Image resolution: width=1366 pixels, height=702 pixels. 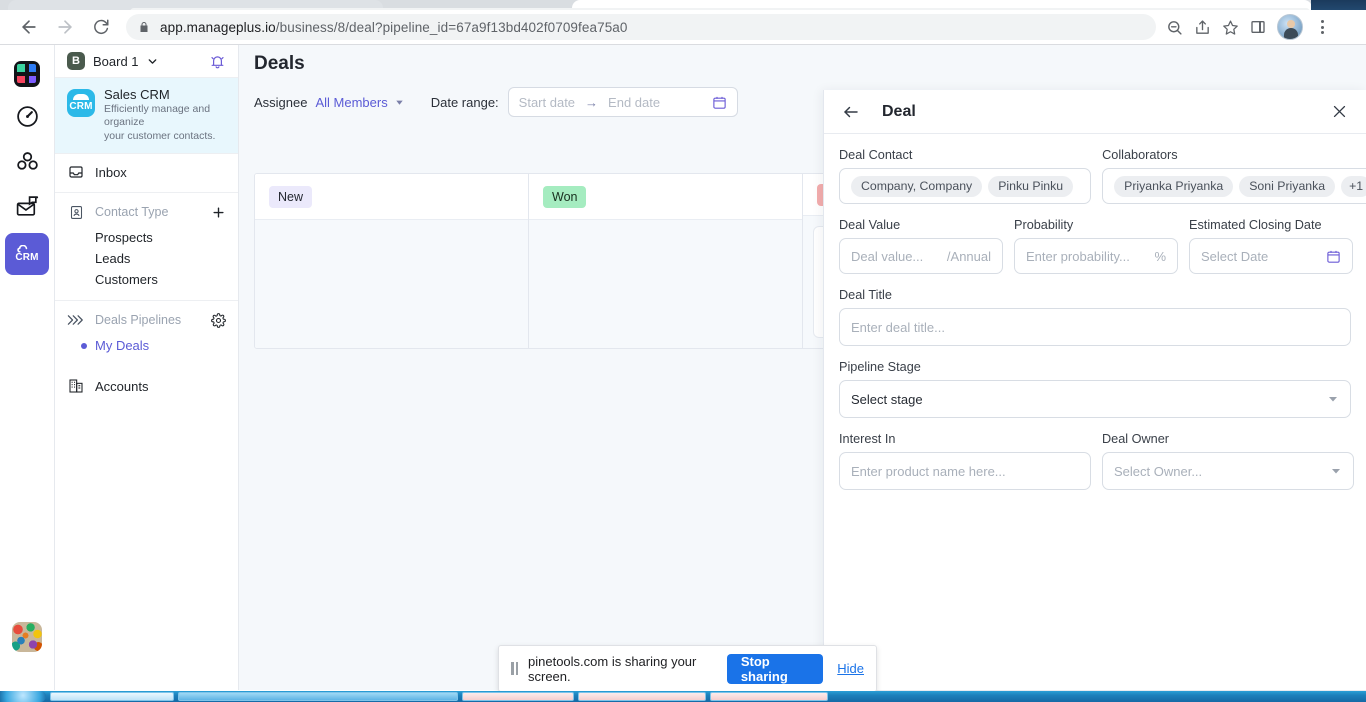 I want to click on stop-sharing-button: Stop sharing, so click(x=775, y=668).